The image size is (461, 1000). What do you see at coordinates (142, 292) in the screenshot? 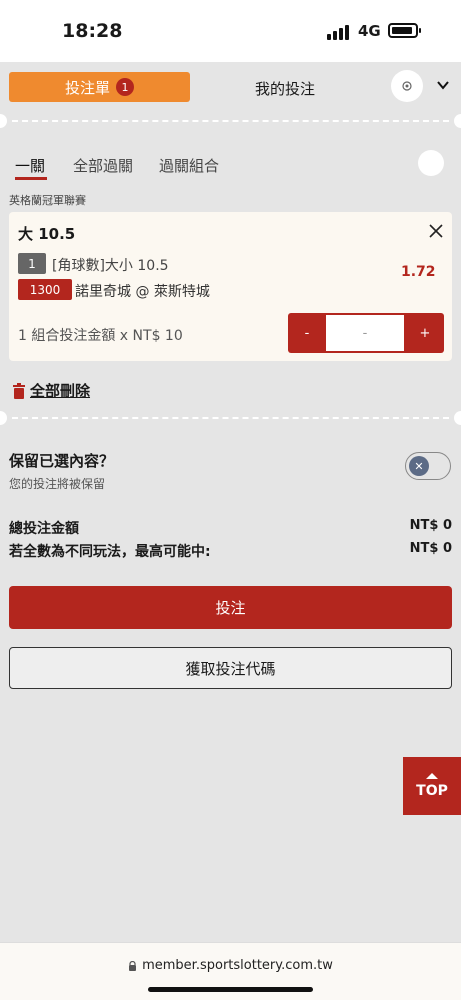
I see `match-name: 諾里奇城 @ 萊斯特城` at bounding box center [142, 292].